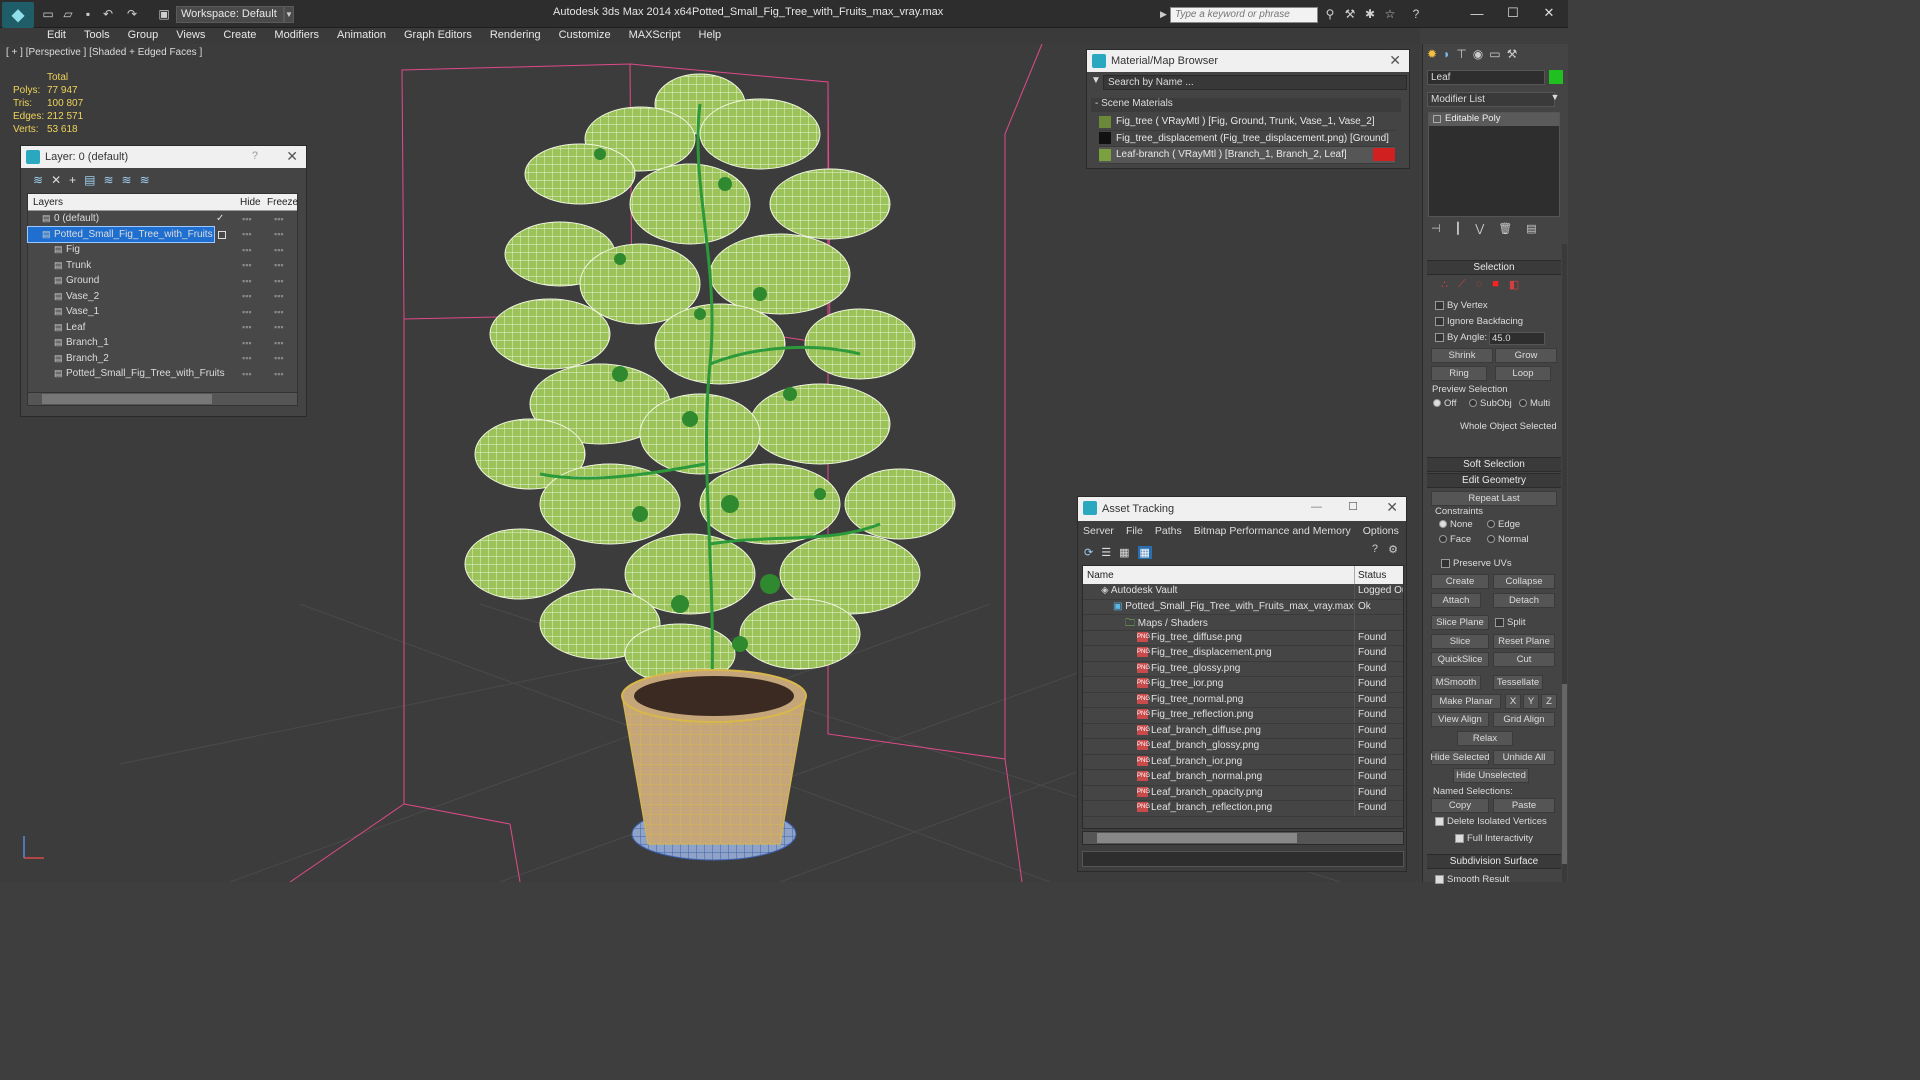 The height and width of the screenshot is (1080, 1920). What do you see at coordinates (1526, 355) in the screenshot?
I see `grow-button: Grow` at bounding box center [1526, 355].